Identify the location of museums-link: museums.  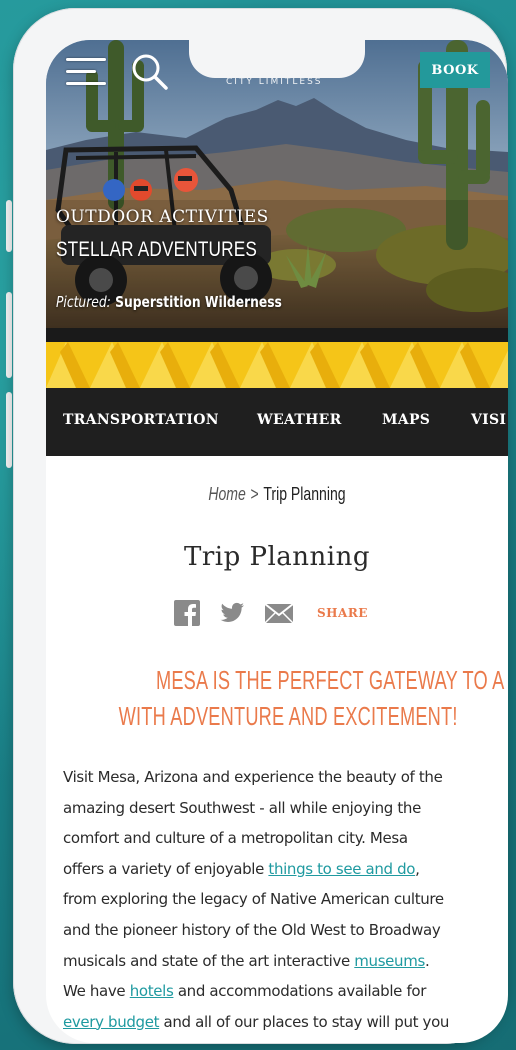
(389, 961).